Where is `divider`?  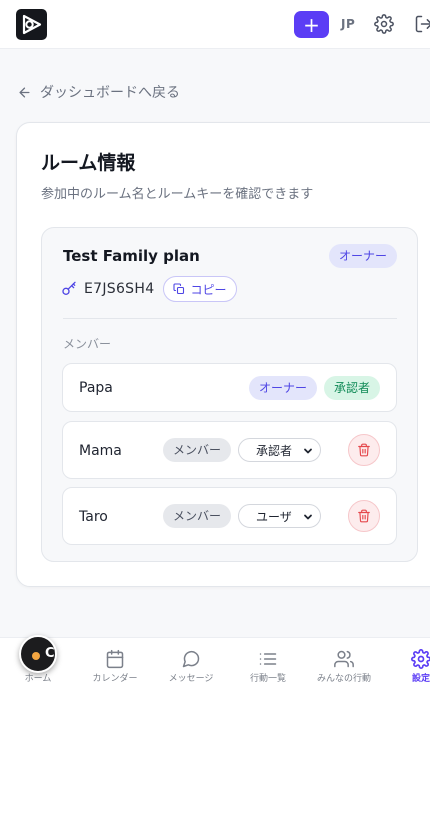
divider is located at coordinates (230, 318).